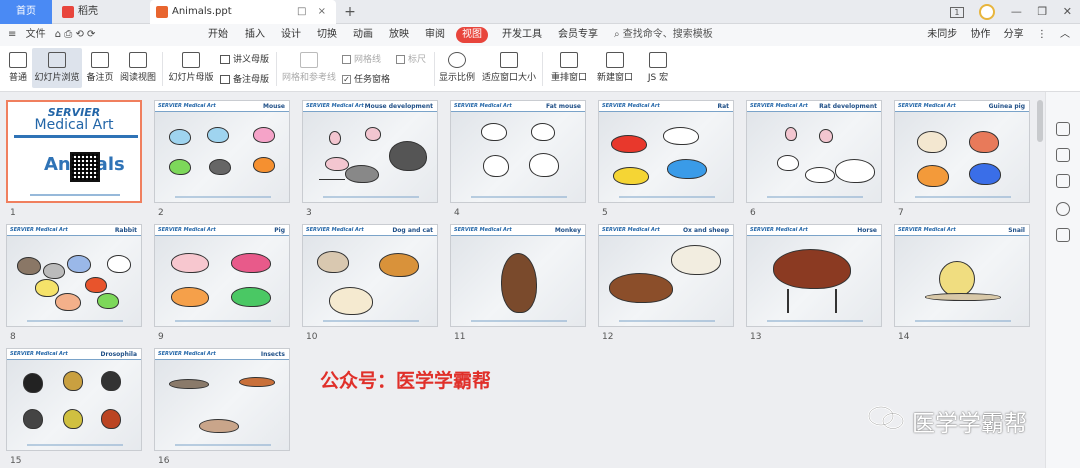 This screenshot has width=1080, height=468. Describe the element at coordinates (291, 35) in the screenshot. I see `tab-design: 设计` at that location.